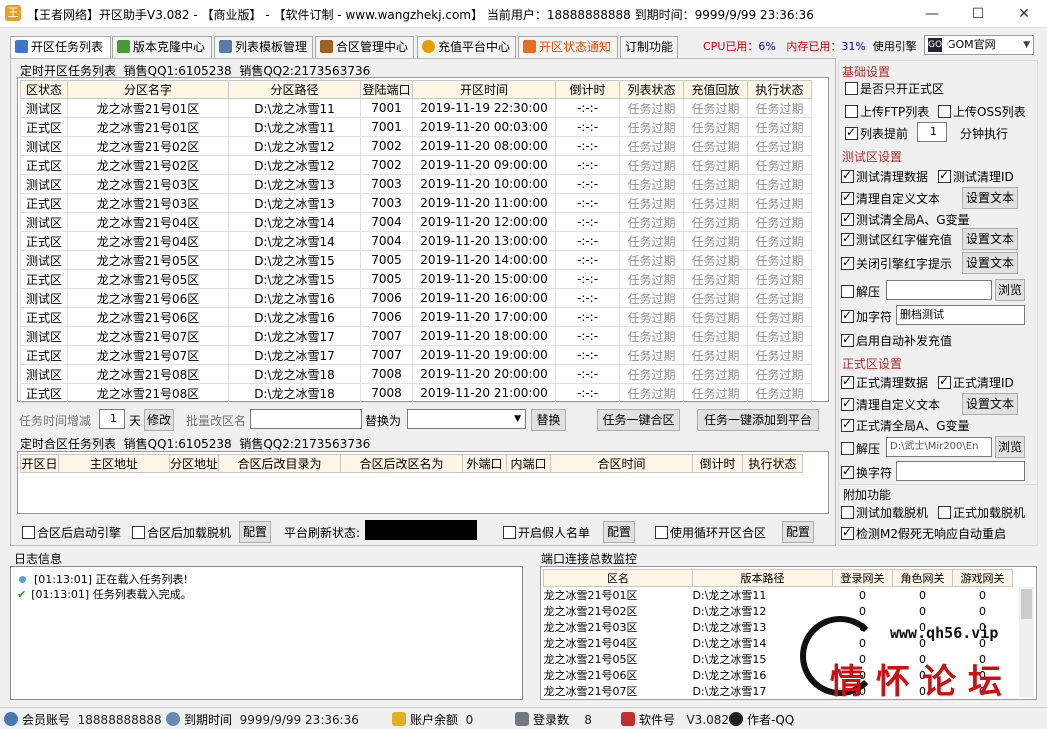 This screenshot has height=729, width=1047. I want to click on column-header: 列表状态, so click(651, 89).